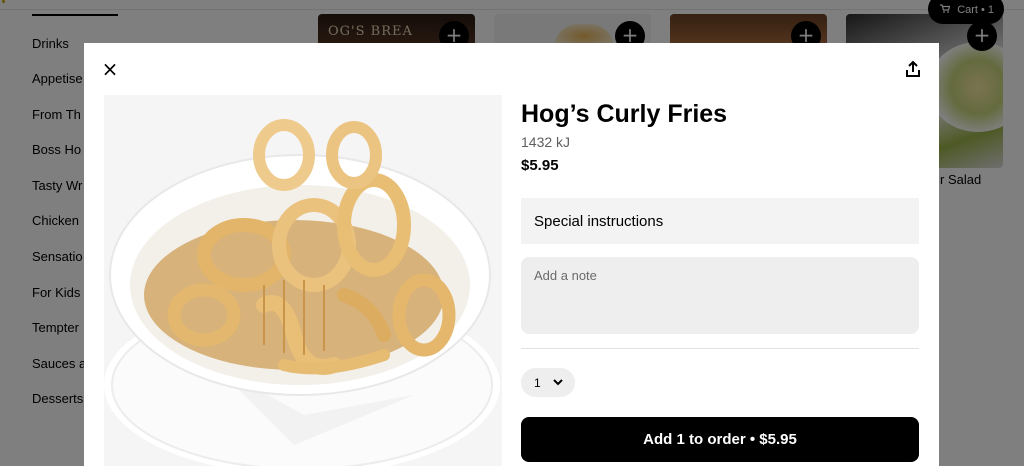 This screenshot has height=466, width=1024. What do you see at coordinates (548, 382) in the screenshot?
I see `quantity-select: 1` at bounding box center [548, 382].